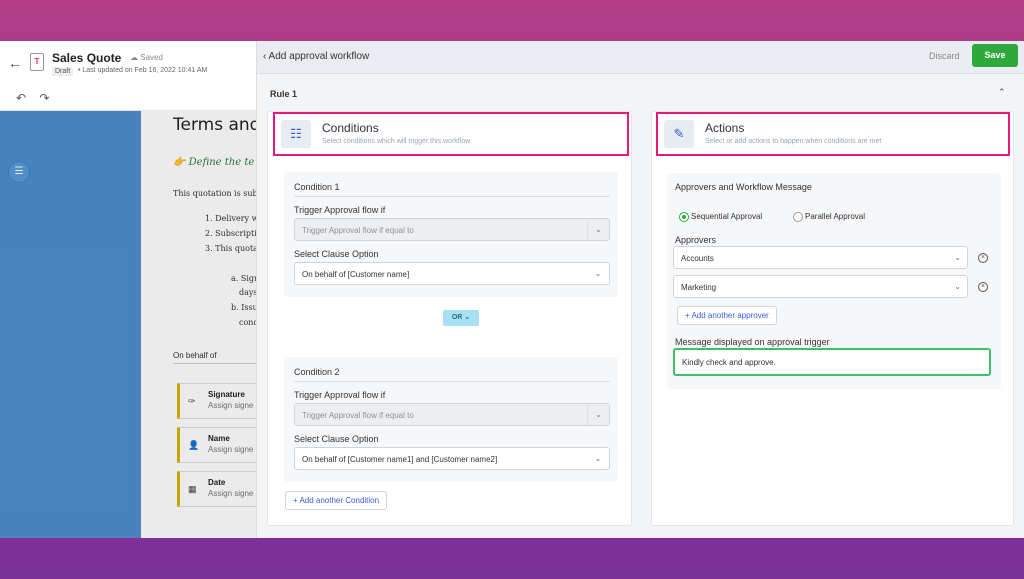 Image resolution: width=1024 pixels, height=579 pixels. Describe the element at coordinates (743, 187) in the screenshot. I see `approvers-section-title: Approvers and Workflow Message` at that location.